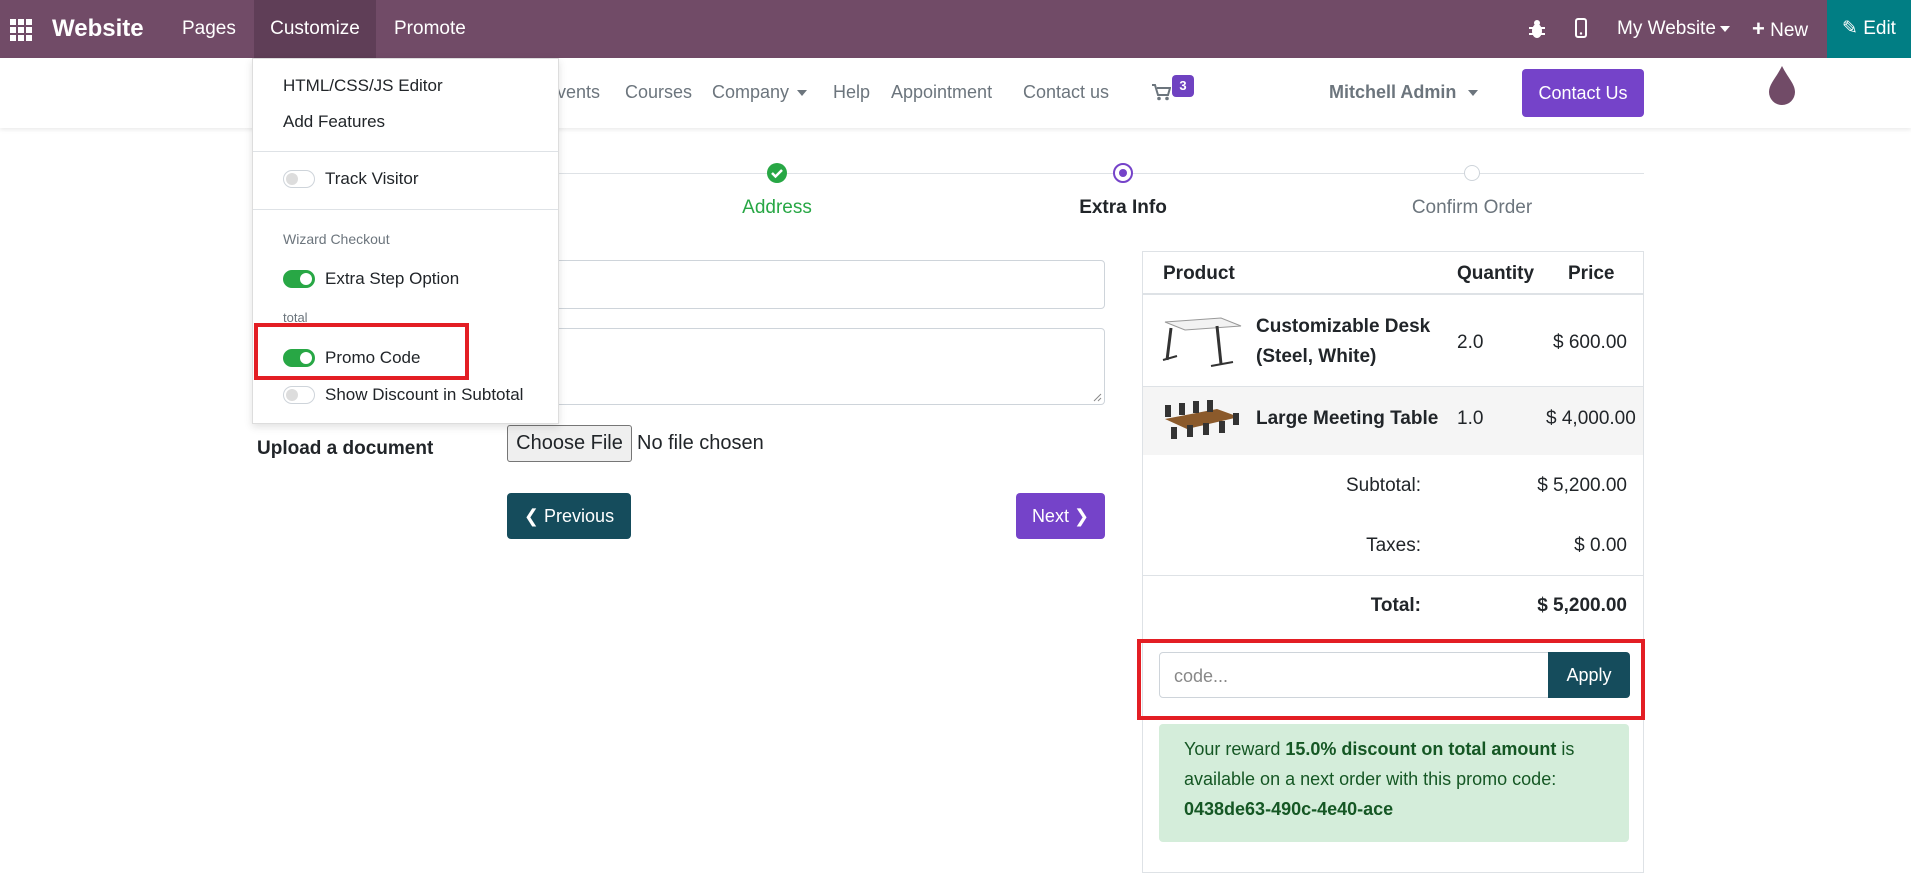  What do you see at coordinates (1202, 341) in the screenshot?
I see `desk-product-image` at bounding box center [1202, 341].